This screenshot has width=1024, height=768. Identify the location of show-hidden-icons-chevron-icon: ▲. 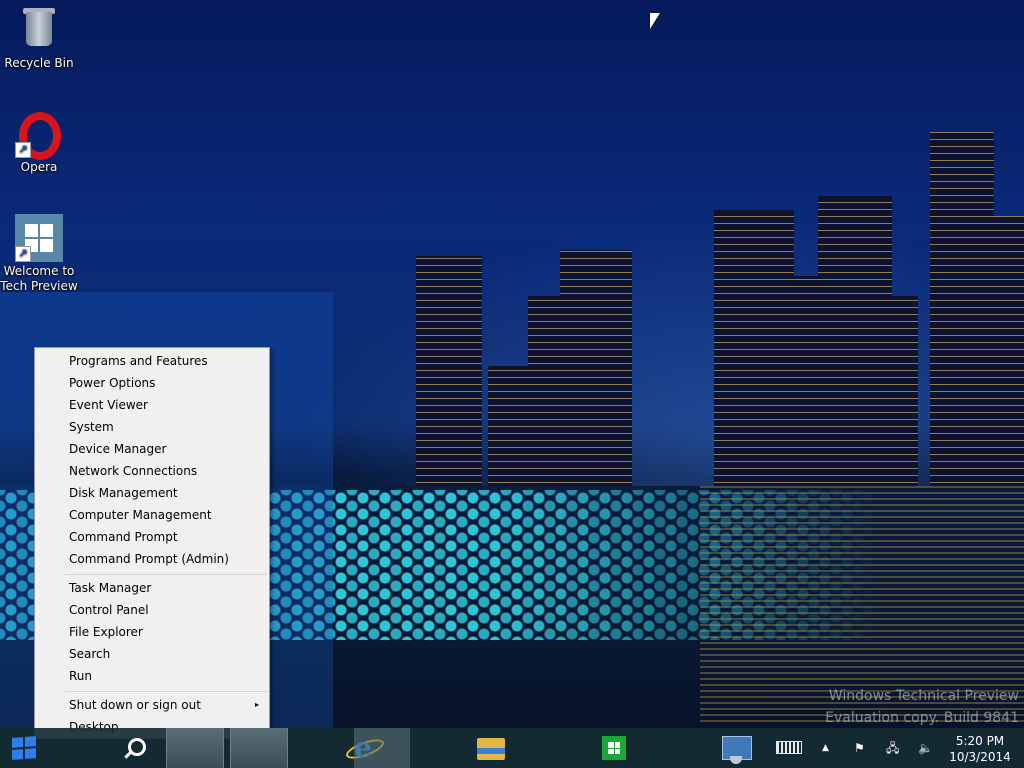
(825, 748).